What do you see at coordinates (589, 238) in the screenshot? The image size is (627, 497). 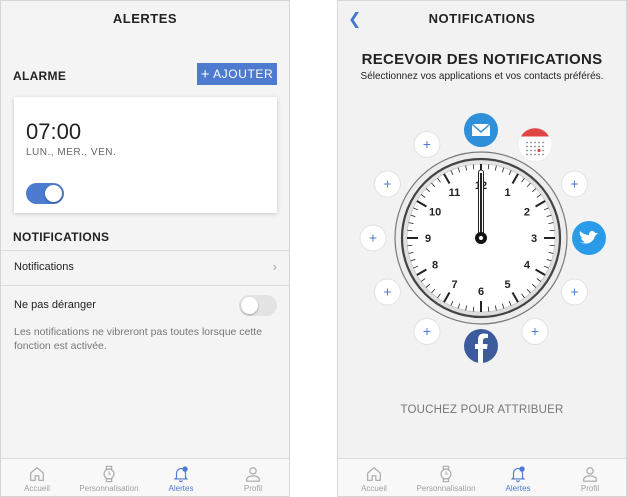 I see `twitter-icon` at bounding box center [589, 238].